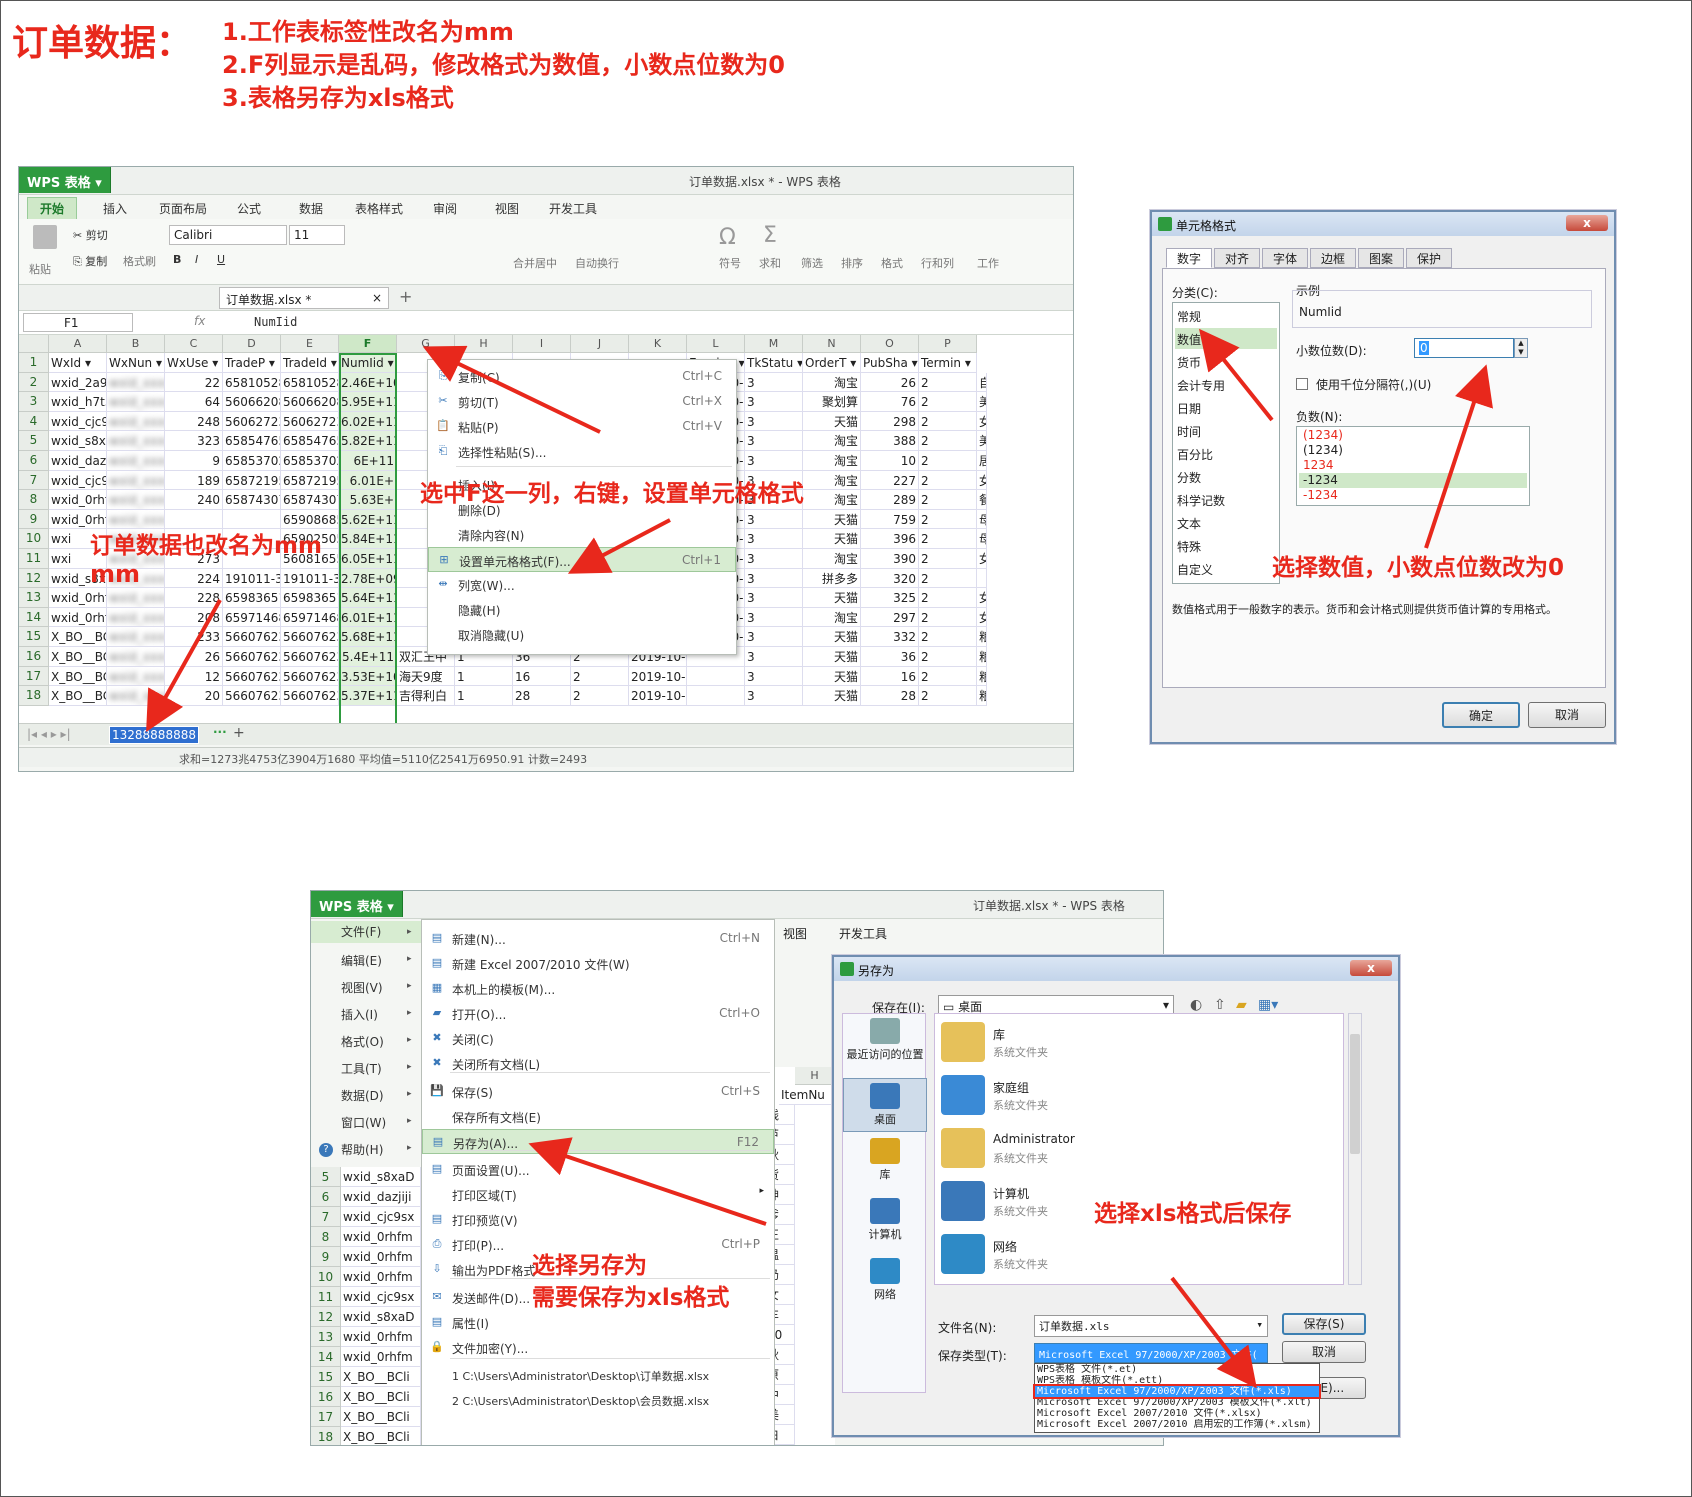 This screenshot has height=1497, width=1692. I want to click on annotation-rename-sheet-name: mm, so click(115, 574).